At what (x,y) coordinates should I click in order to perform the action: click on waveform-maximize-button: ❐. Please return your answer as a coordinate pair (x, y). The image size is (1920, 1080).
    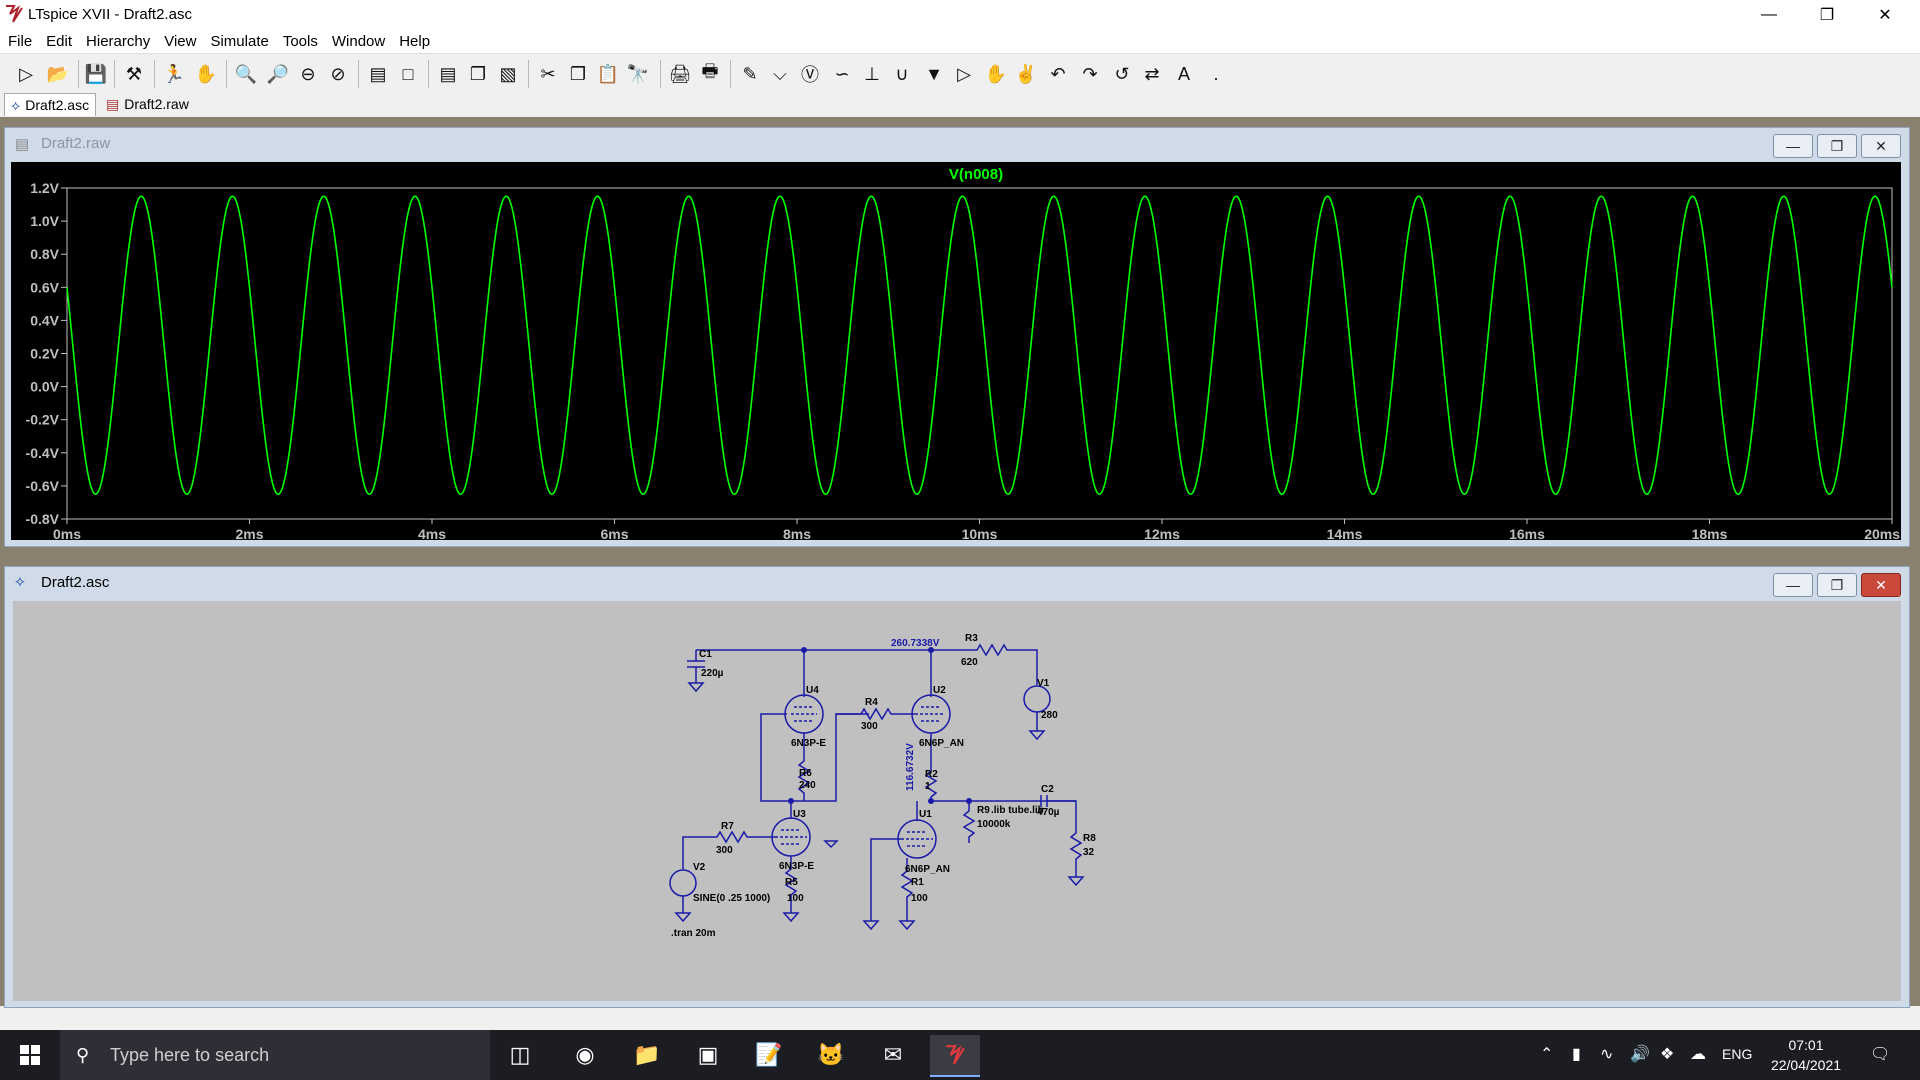
    Looking at the image, I should click on (1837, 146).